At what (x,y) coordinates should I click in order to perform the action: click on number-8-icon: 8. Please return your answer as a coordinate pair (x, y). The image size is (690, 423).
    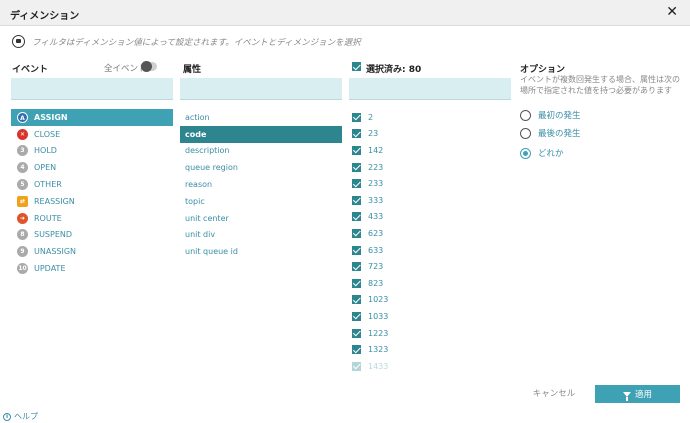
    Looking at the image, I should click on (22, 235).